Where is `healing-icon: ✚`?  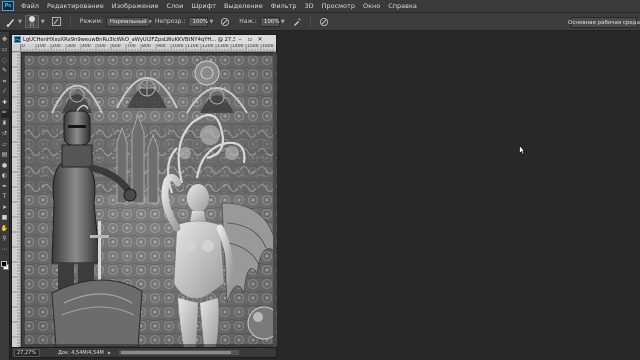 healing-icon: ✚ is located at coordinates (5, 102).